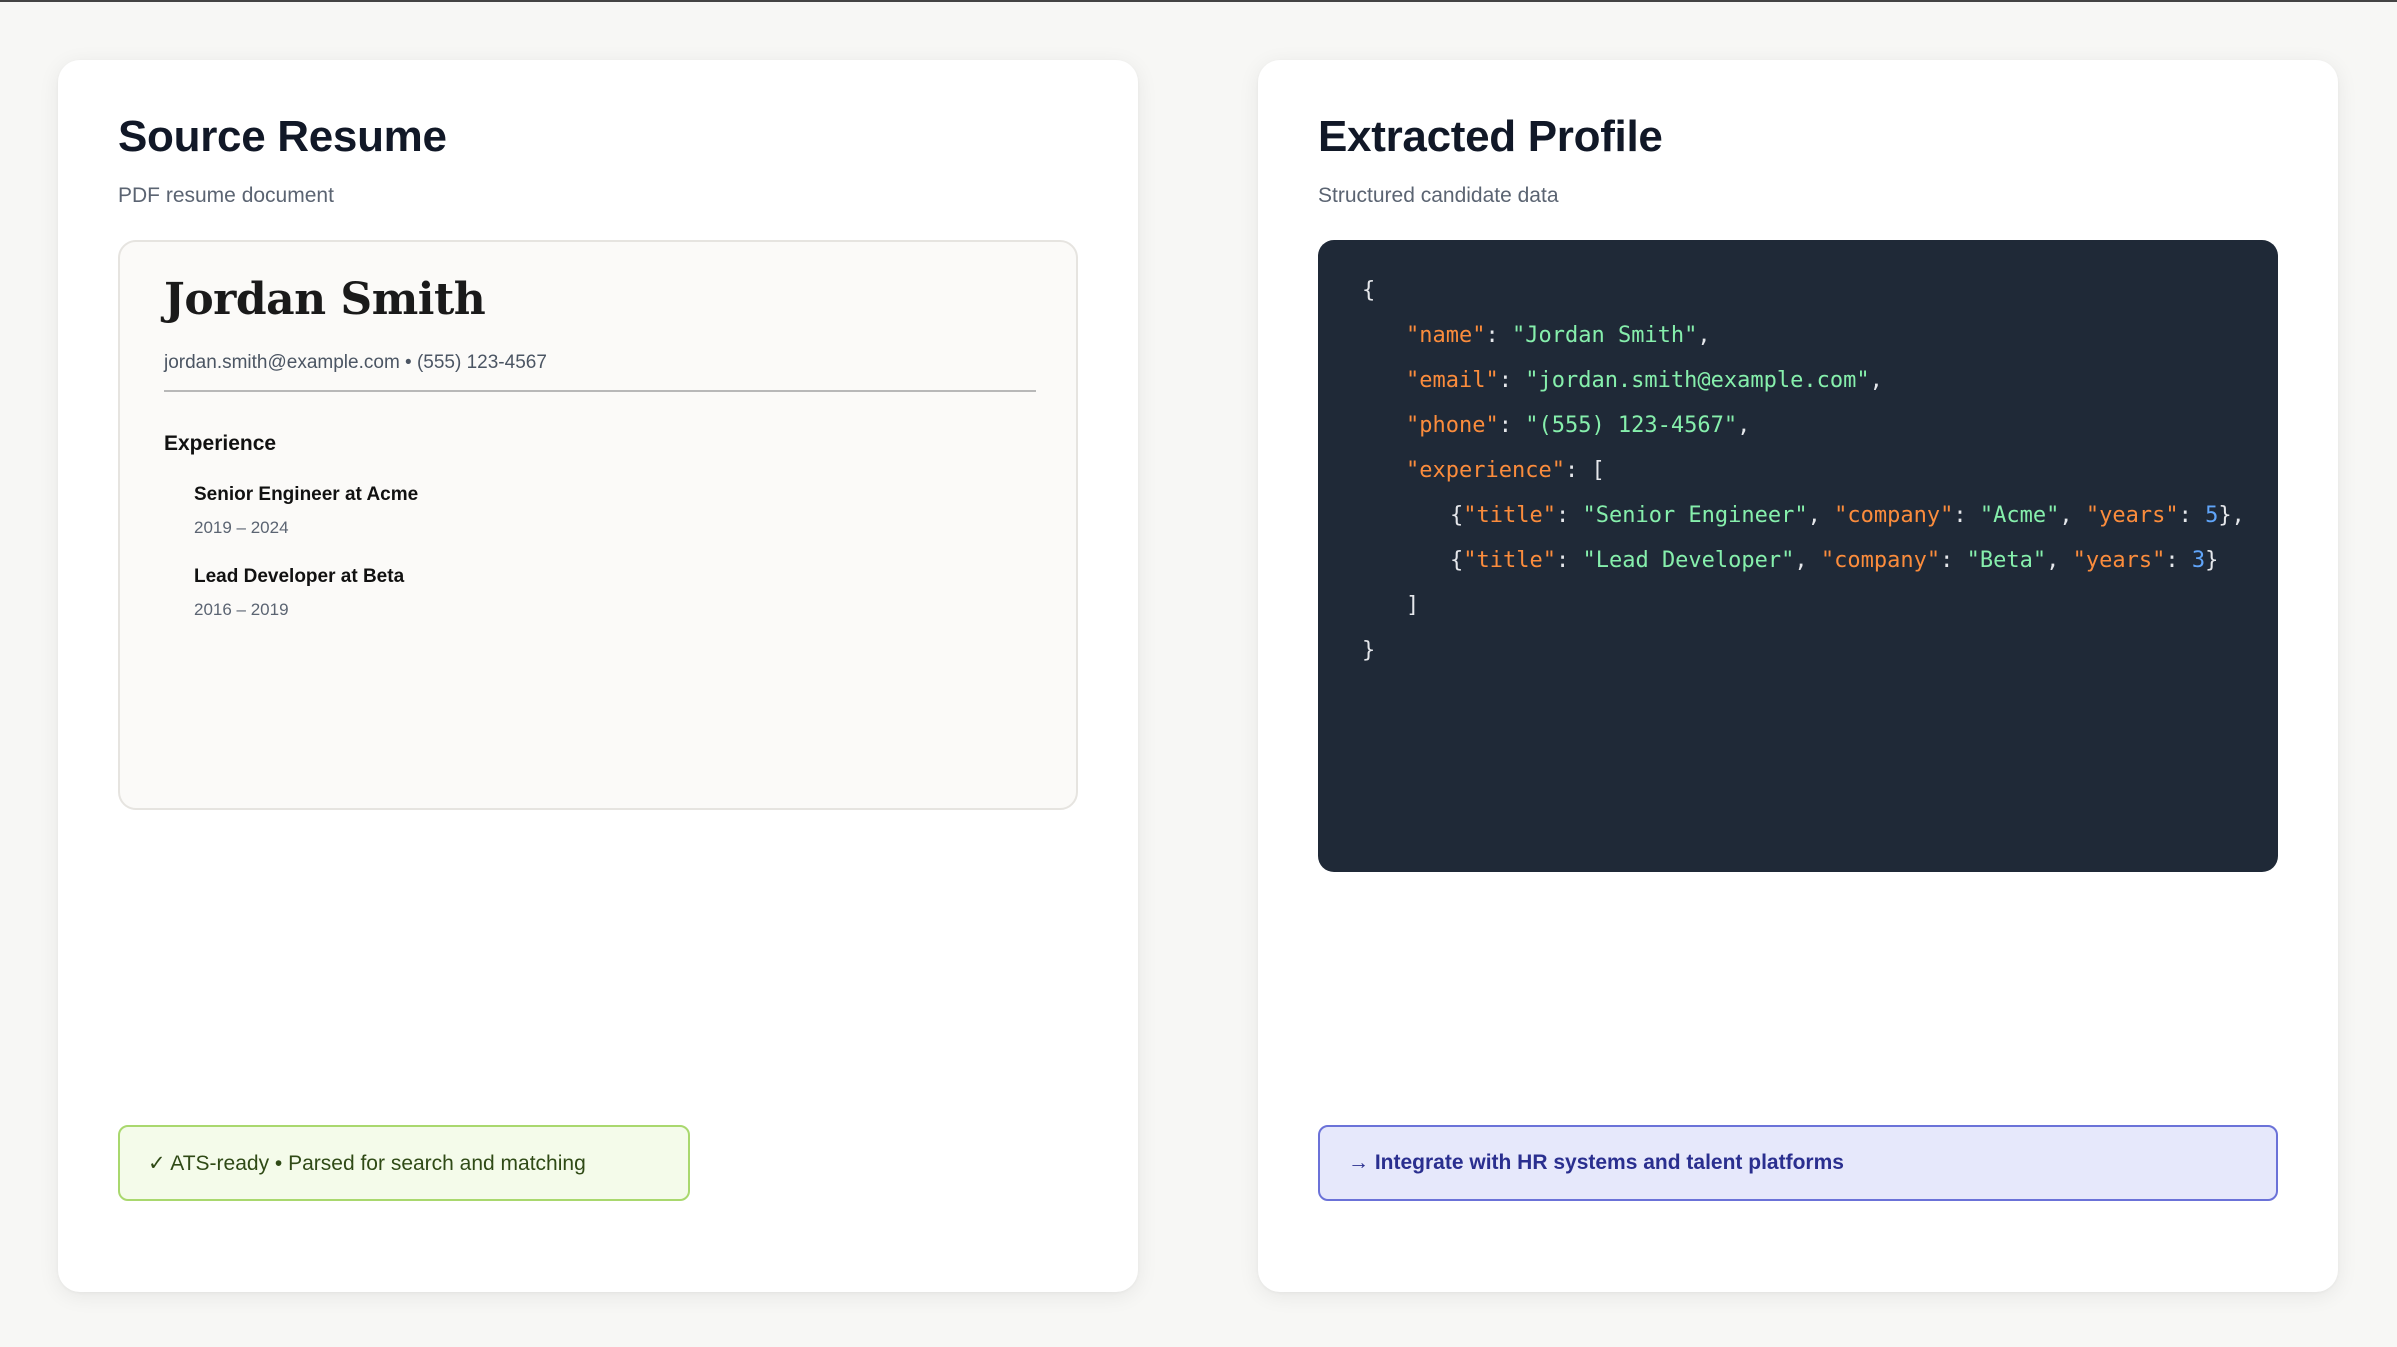 The width and height of the screenshot is (2397, 1347). I want to click on experience-heading: Experience, so click(220, 443).